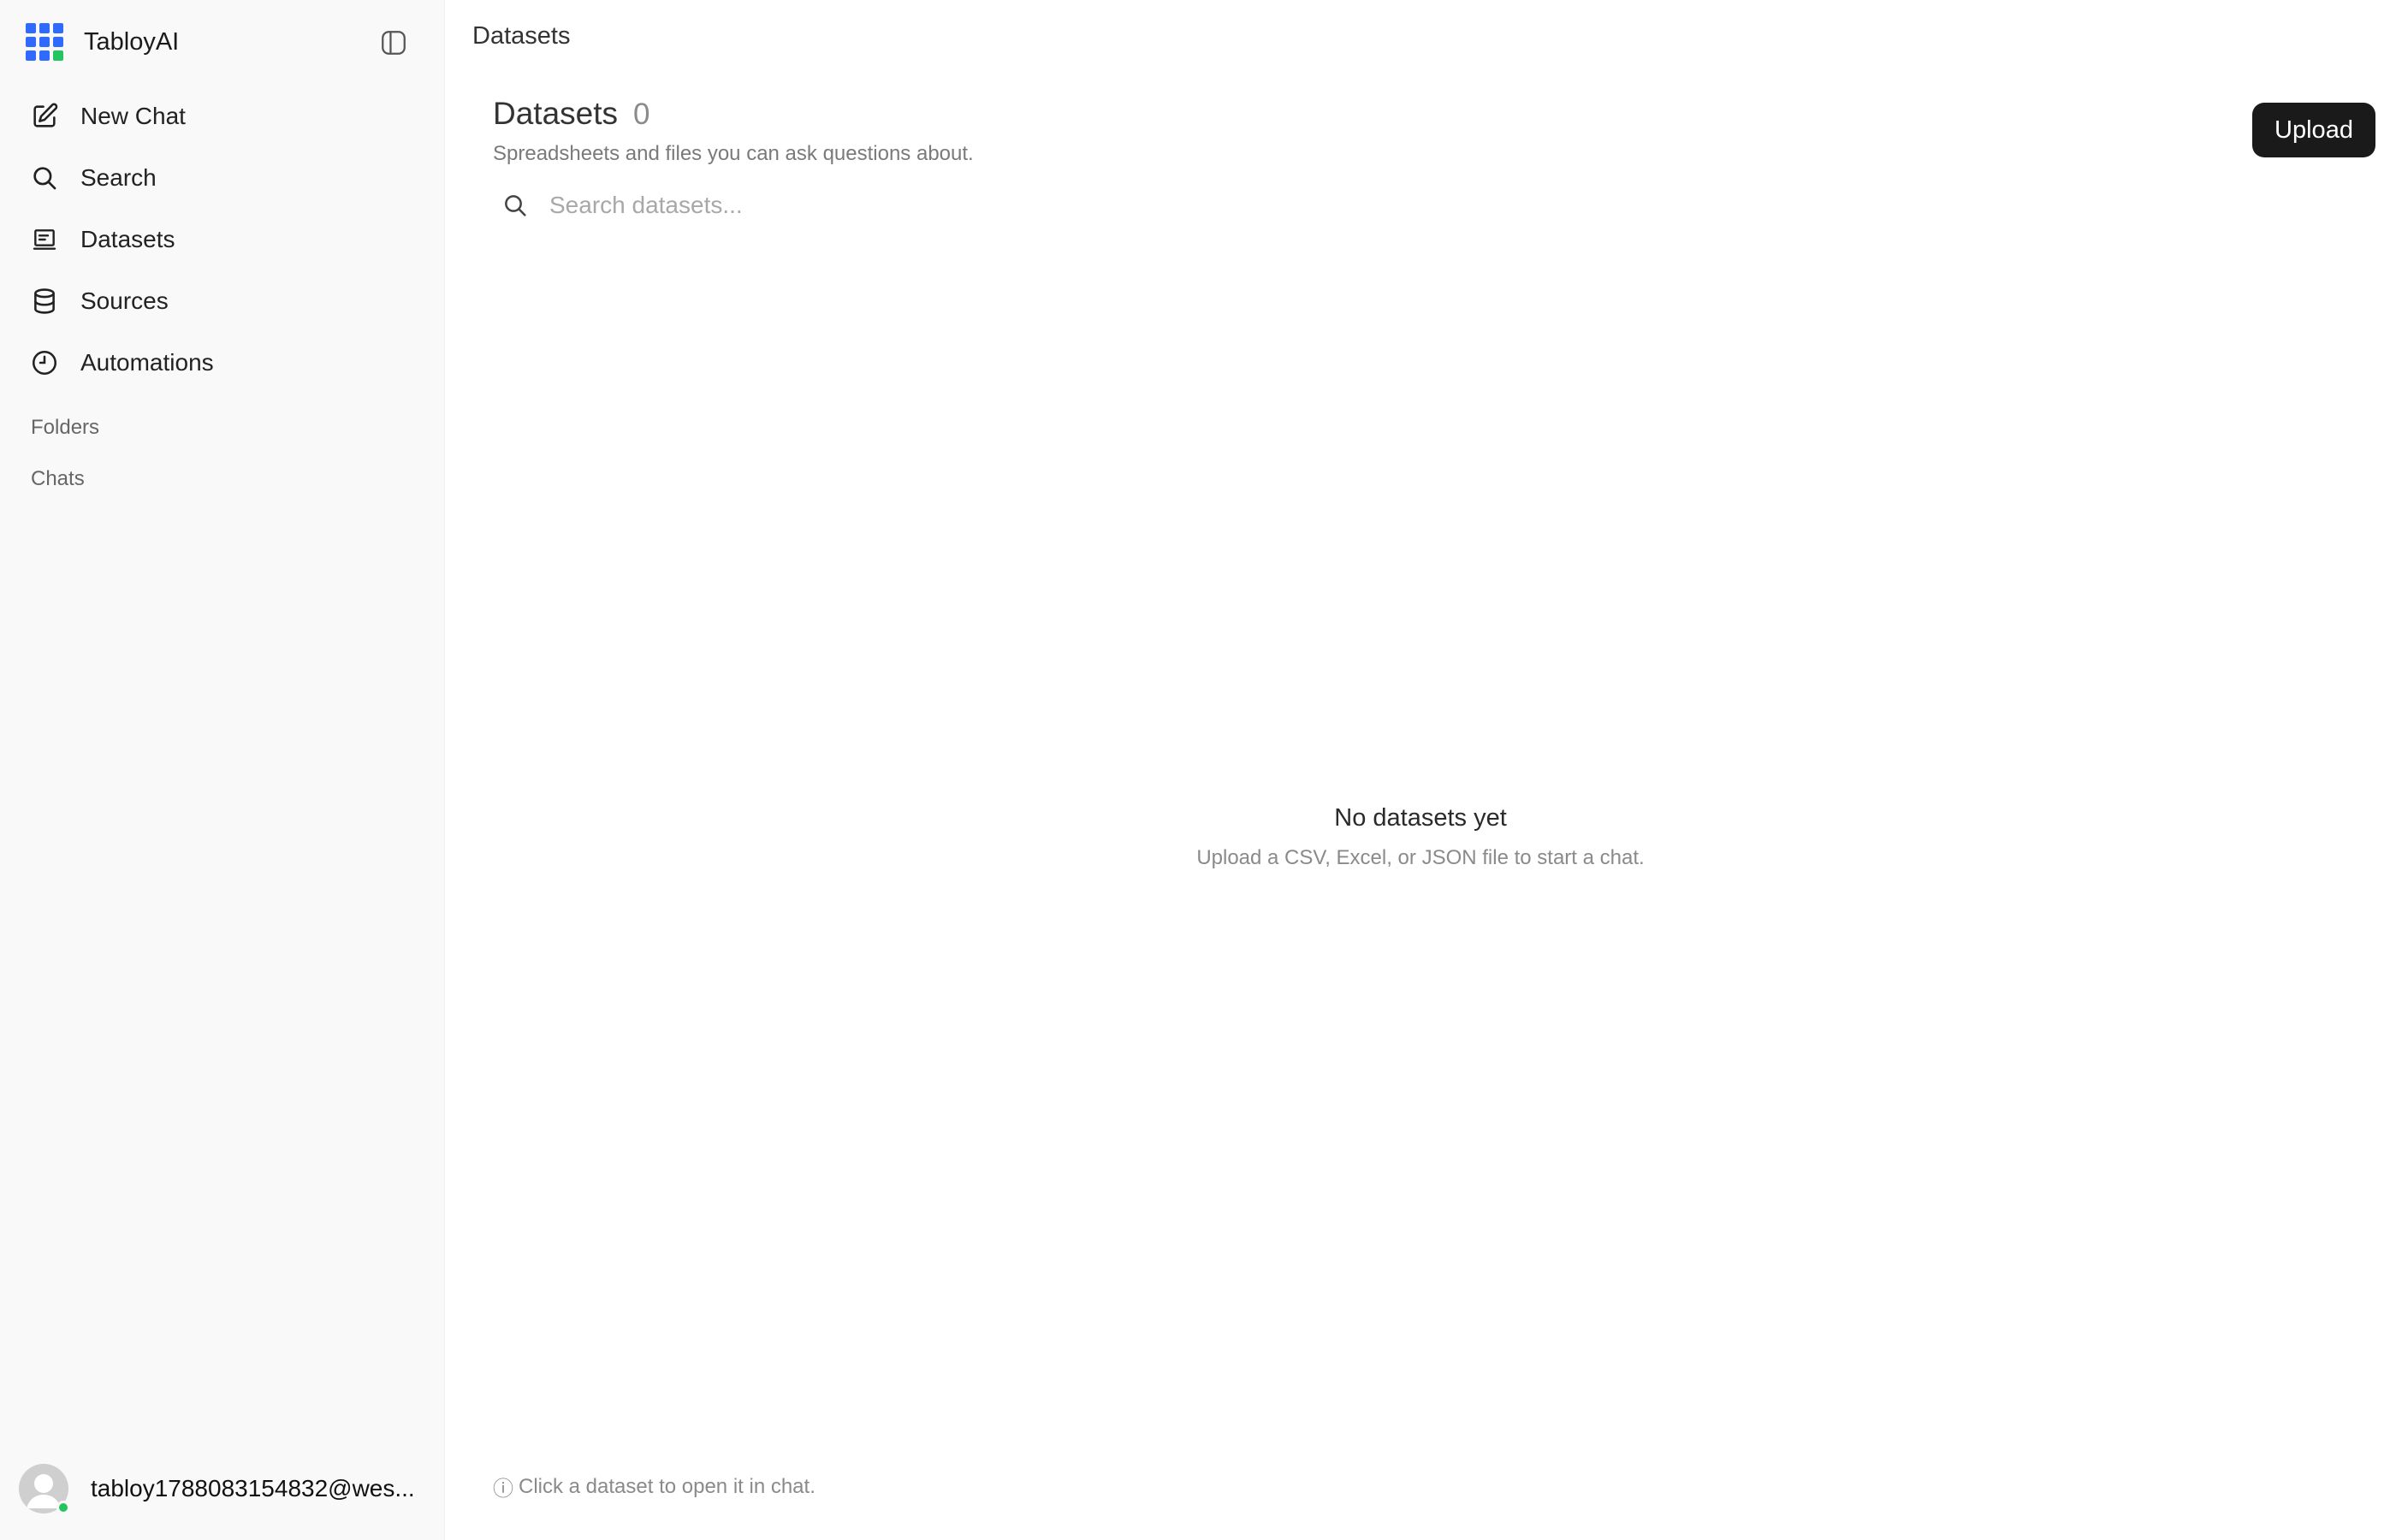 Image resolution: width=2396 pixels, height=1540 pixels. I want to click on dataset-count: 0, so click(641, 114).